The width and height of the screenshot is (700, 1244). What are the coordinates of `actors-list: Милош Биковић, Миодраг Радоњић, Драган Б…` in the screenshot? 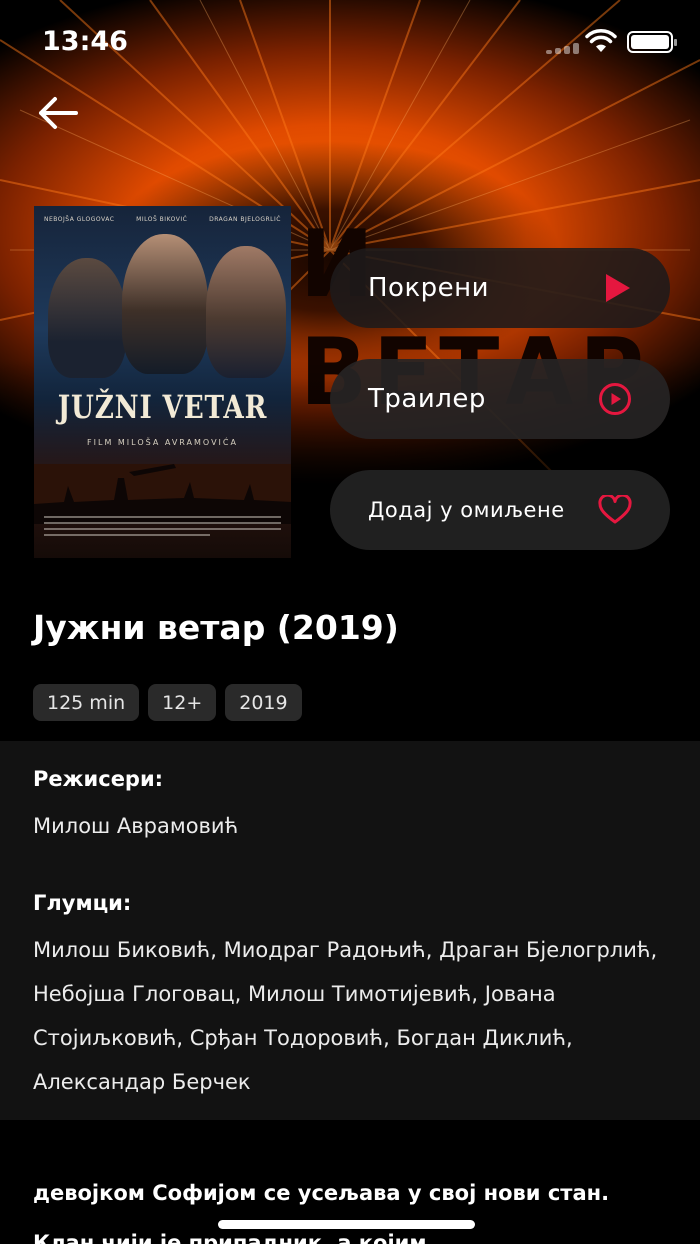 It's located at (345, 1016).